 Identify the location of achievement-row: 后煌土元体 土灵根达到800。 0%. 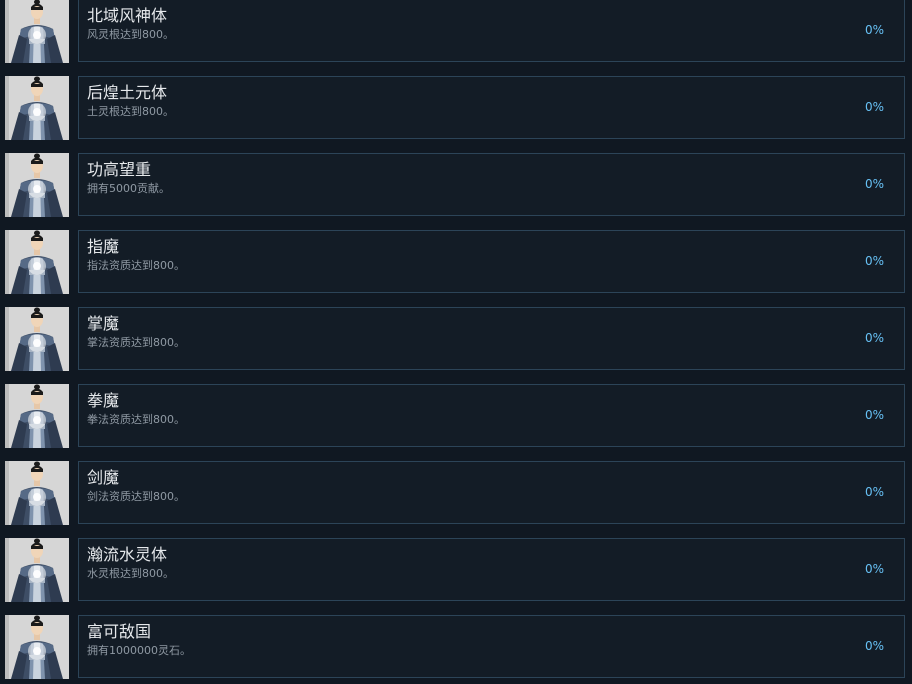
(456, 101).